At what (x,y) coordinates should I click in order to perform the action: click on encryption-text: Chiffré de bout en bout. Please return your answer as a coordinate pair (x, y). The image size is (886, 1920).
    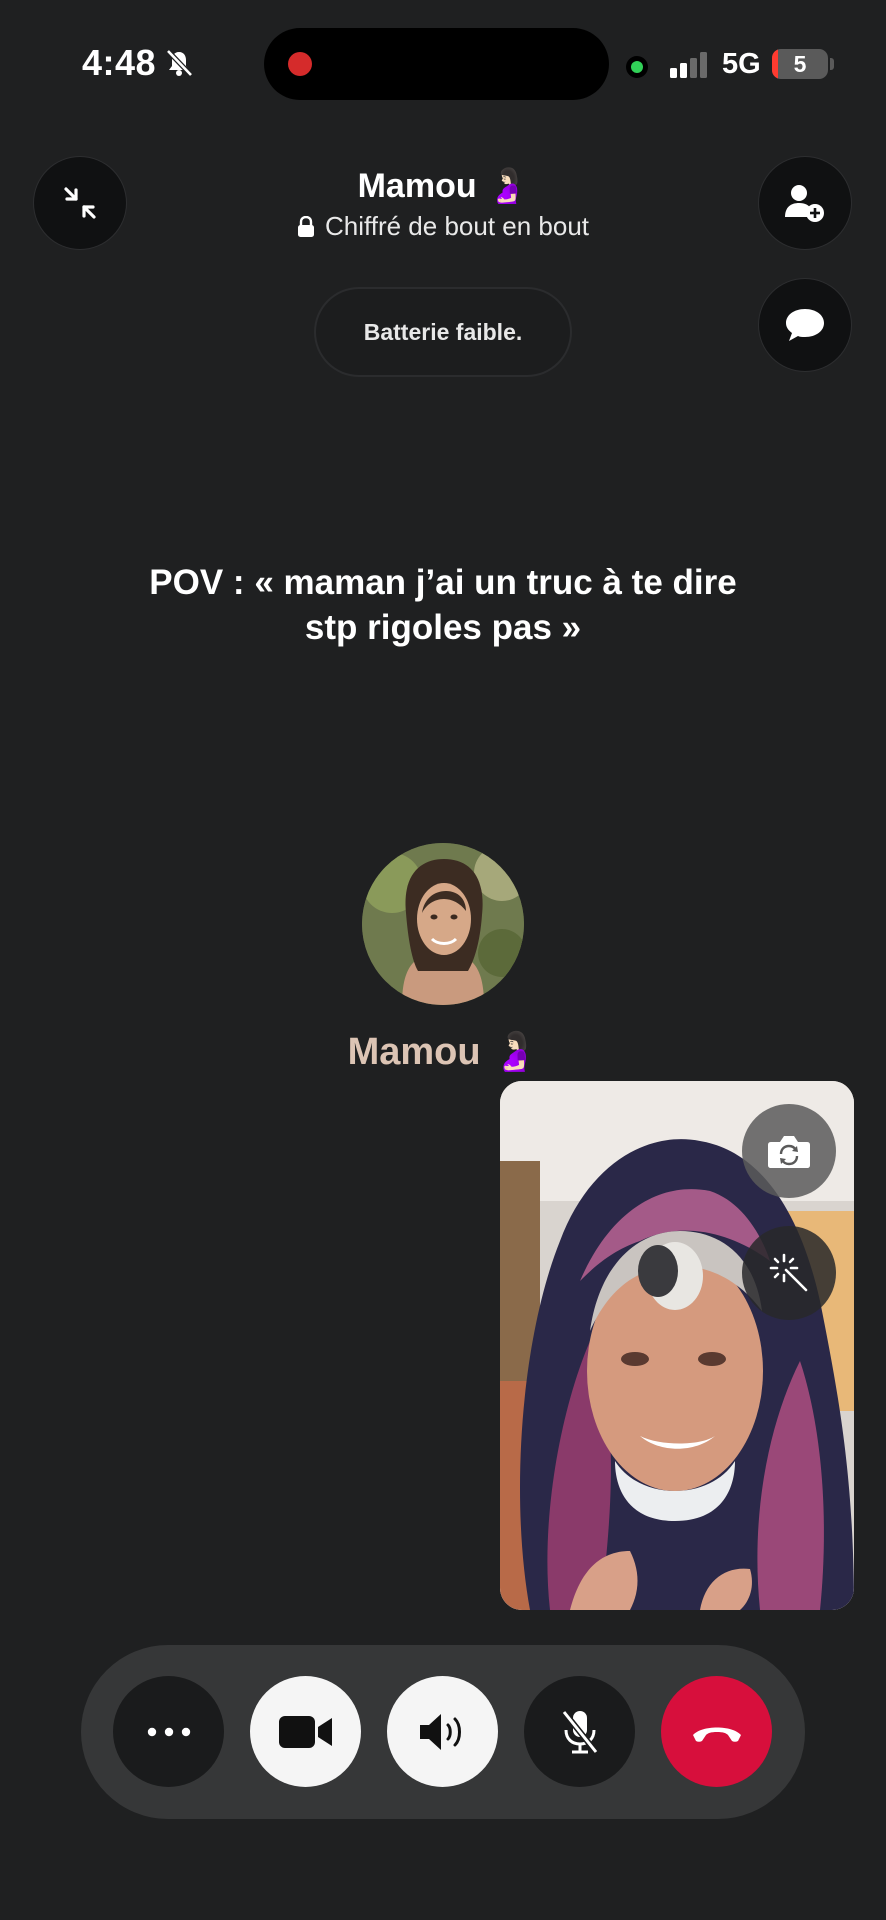
    Looking at the image, I should click on (457, 226).